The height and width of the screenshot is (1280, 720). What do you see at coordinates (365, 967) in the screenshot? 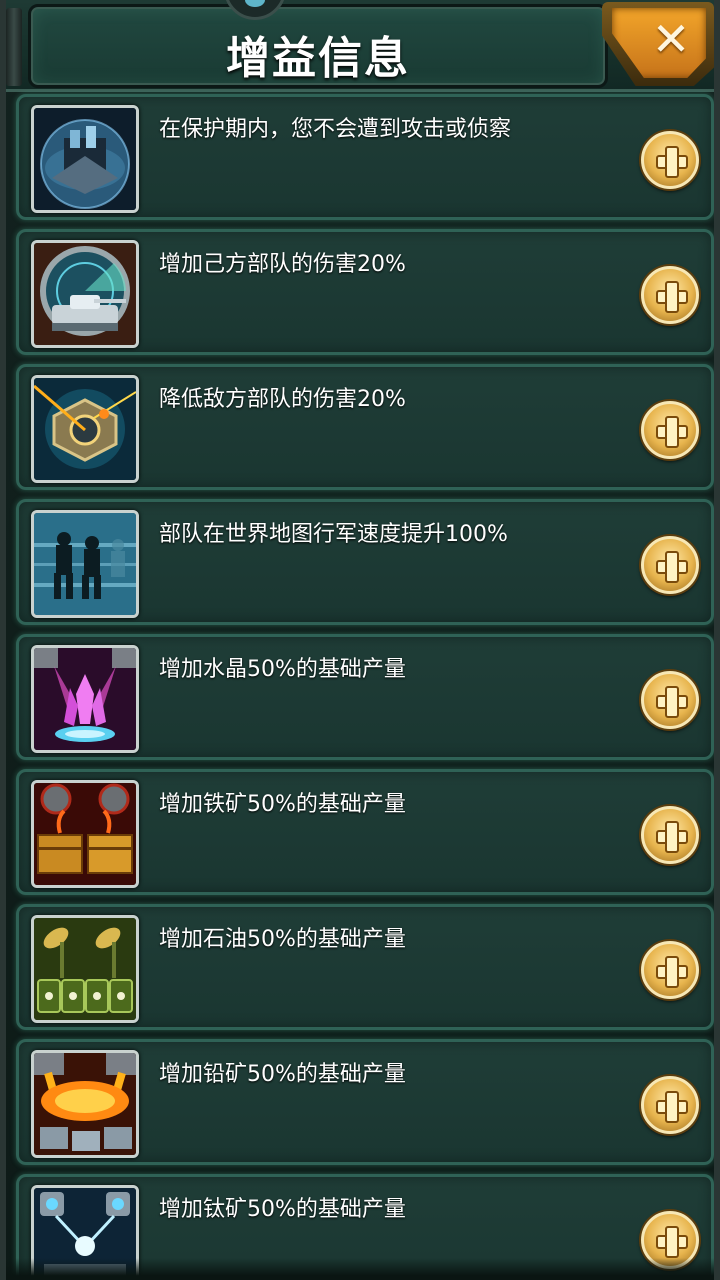
I see `buff-item: 增加石油50%的基础产量` at bounding box center [365, 967].